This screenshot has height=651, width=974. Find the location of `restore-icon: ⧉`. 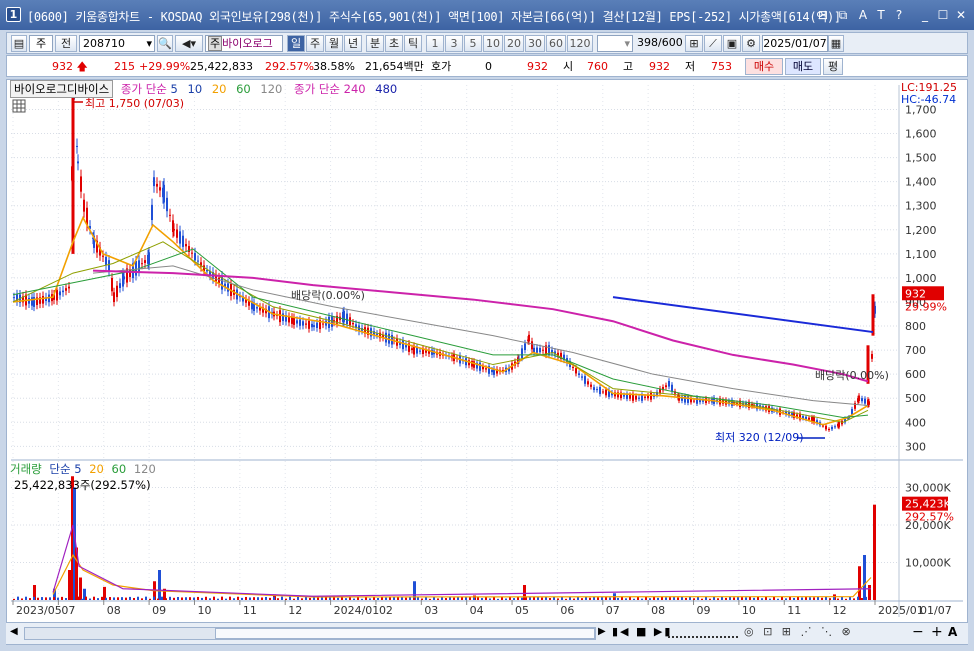

restore-icon: ⧉ is located at coordinates (843, 15).